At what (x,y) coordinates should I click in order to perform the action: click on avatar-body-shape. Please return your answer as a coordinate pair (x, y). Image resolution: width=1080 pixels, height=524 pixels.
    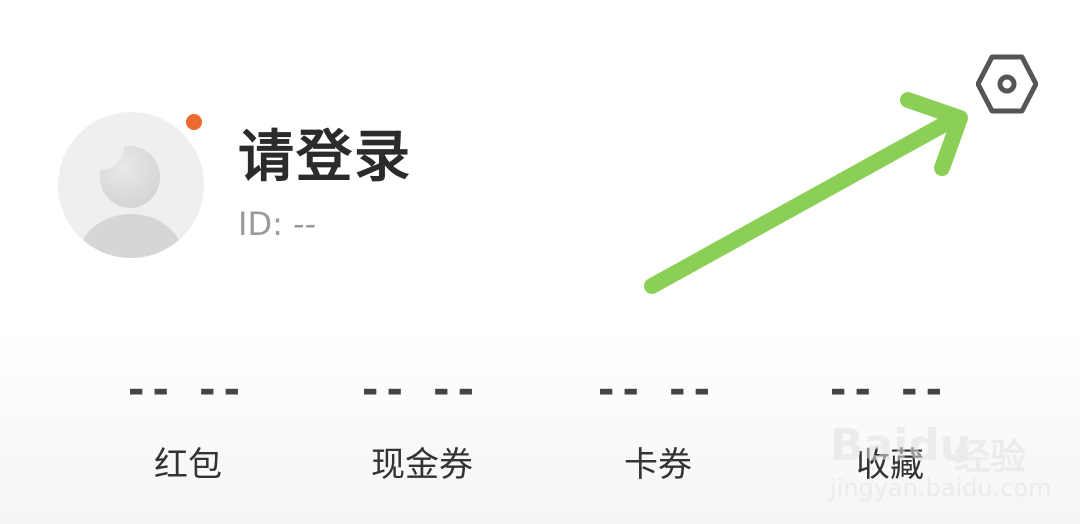
    Looking at the image, I should click on (131, 236).